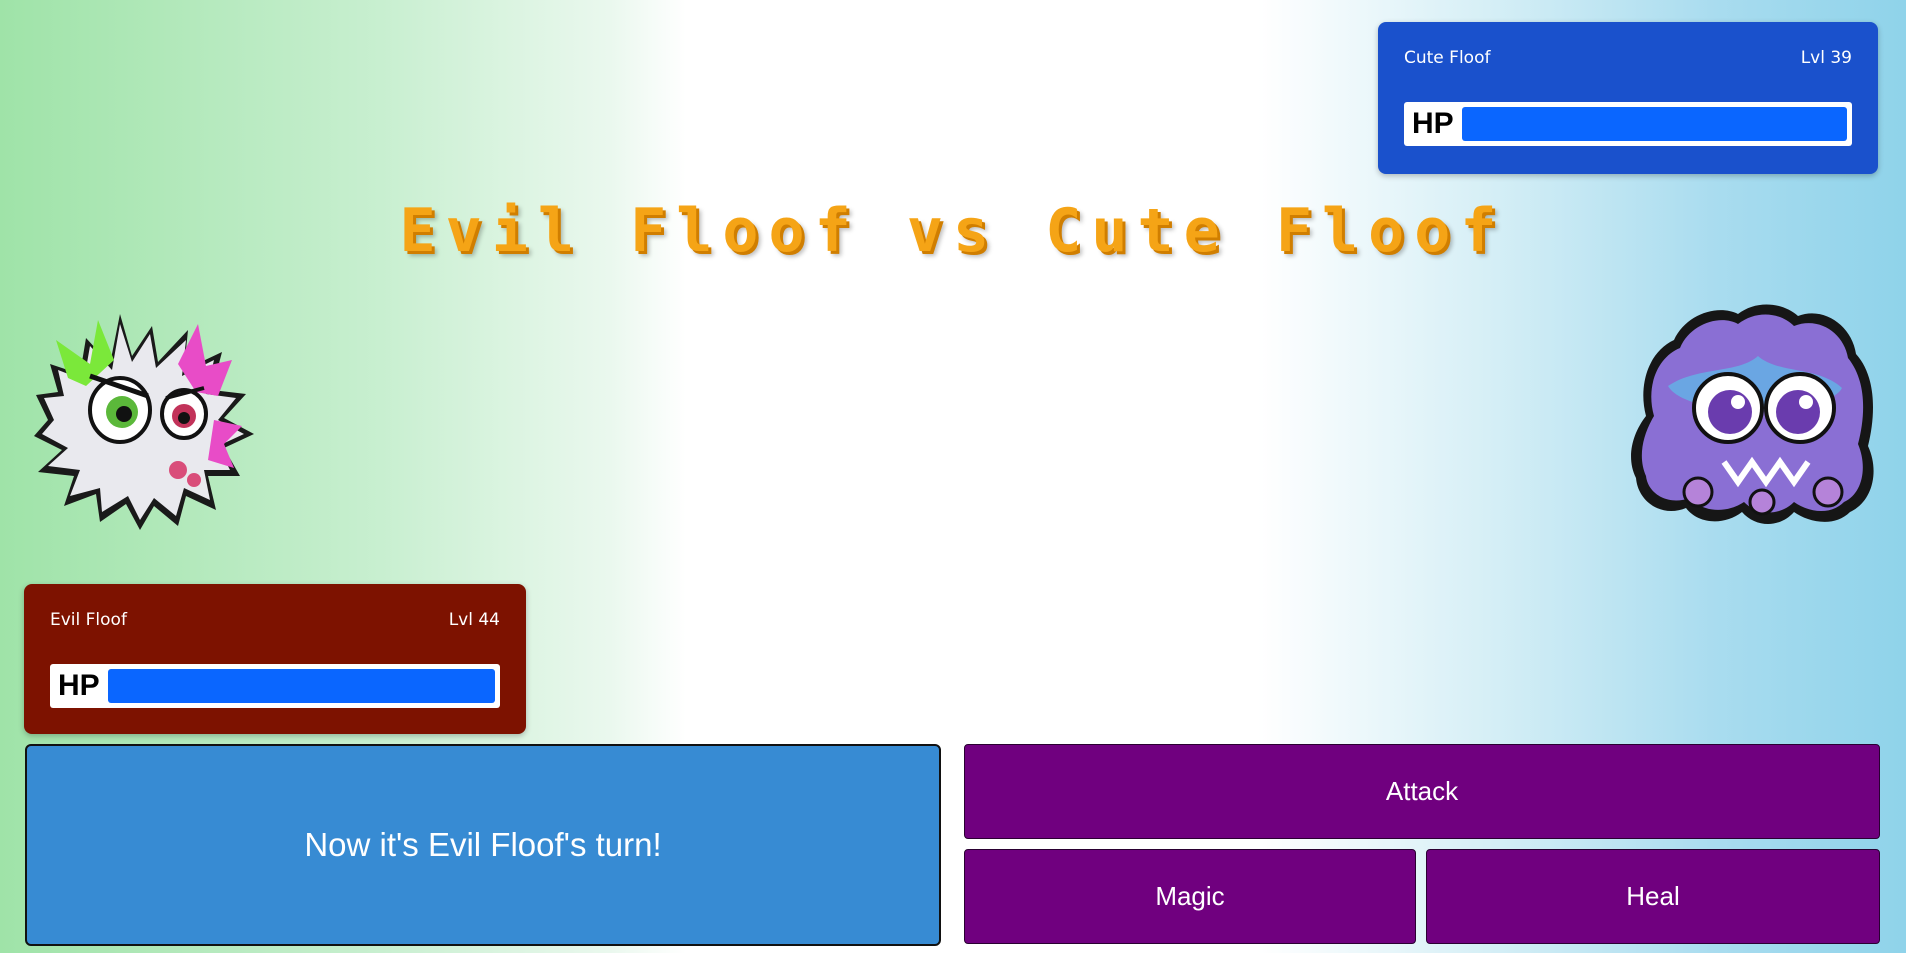 The width and height of the screenshot is (1906, 953). I want to click on player-hp-fill, so click(301, 686).